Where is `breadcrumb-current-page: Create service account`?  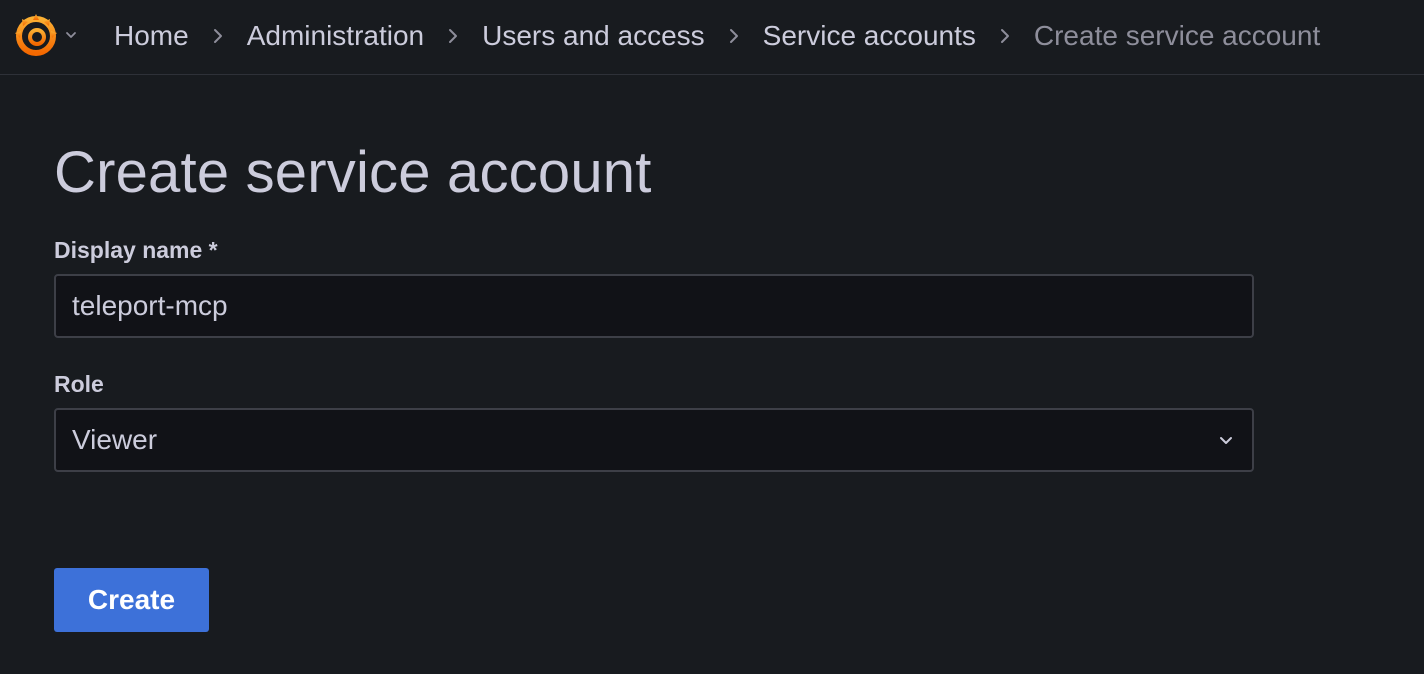
breadcrumb-current-page: Create service account is located at coordinates (1177, 35).